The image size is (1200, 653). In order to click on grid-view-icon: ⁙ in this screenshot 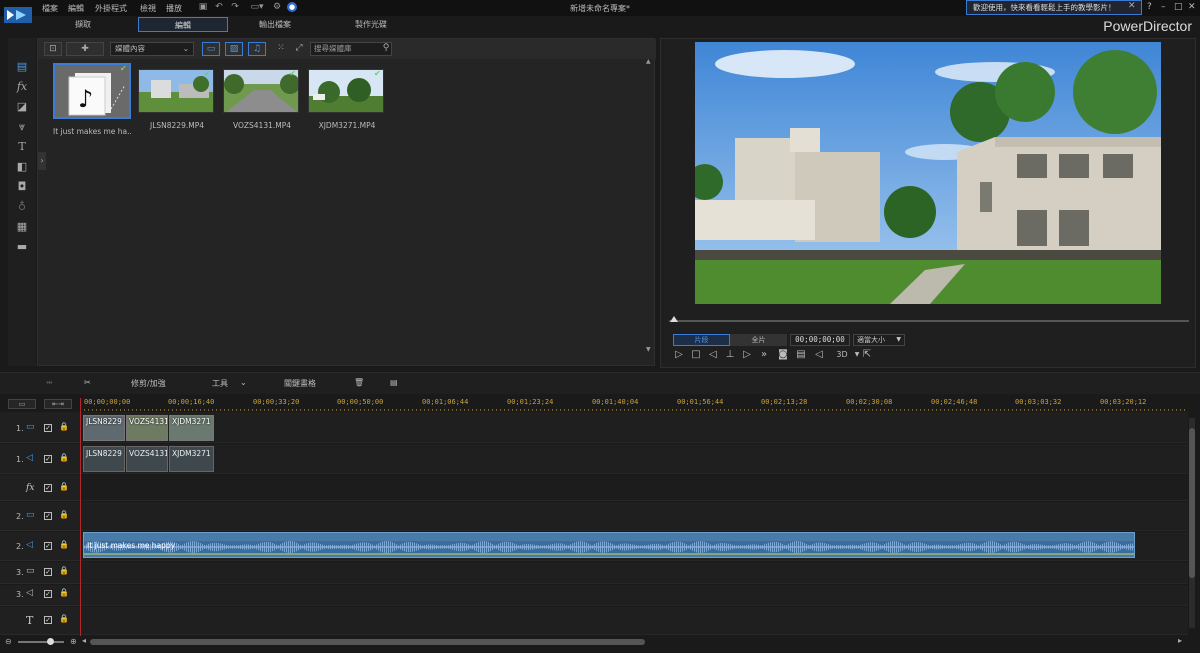, I will do `click(281, 49)`.